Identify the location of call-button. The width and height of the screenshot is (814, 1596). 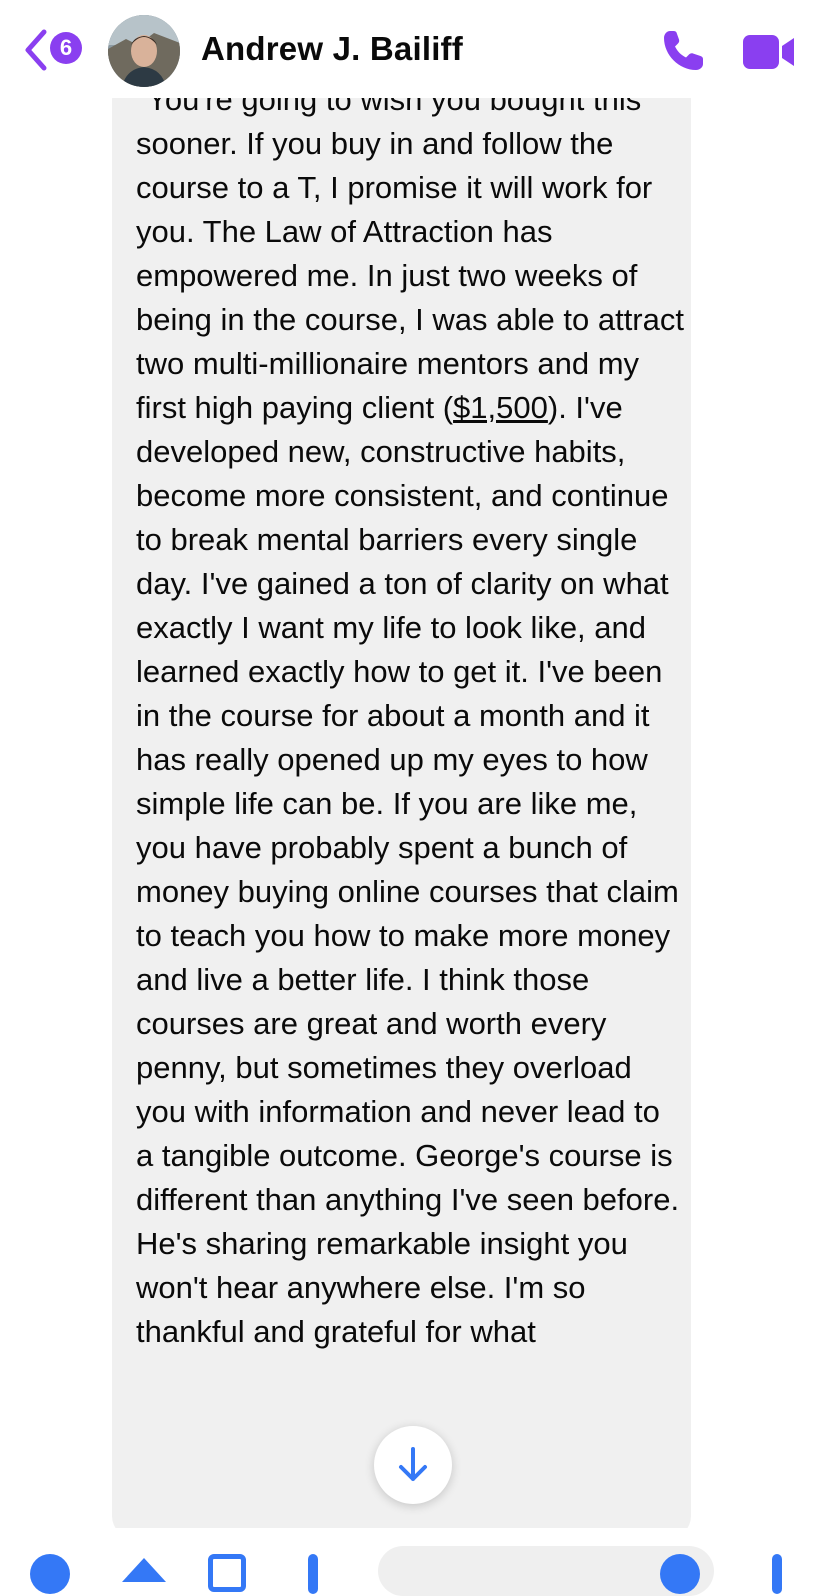
(683, 51).